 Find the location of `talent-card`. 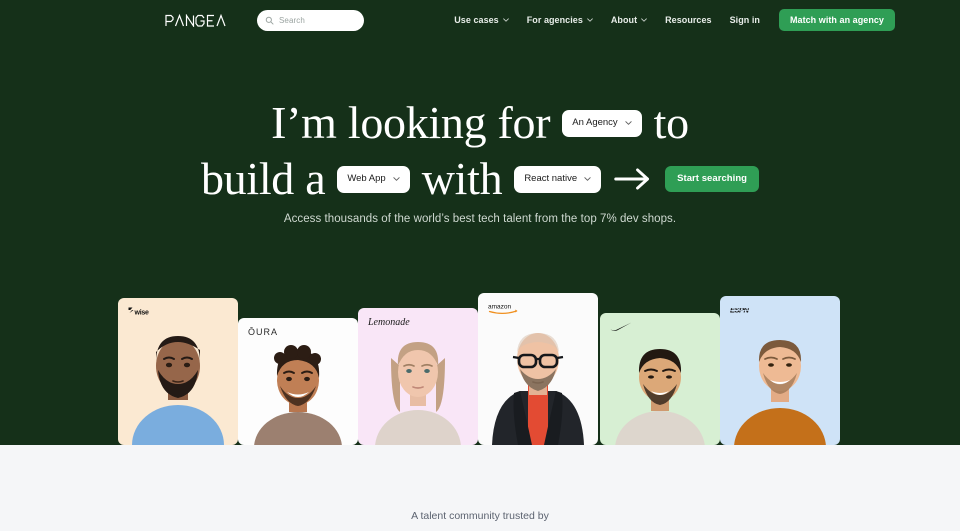

talent-card is located at coordinates (660, 379).